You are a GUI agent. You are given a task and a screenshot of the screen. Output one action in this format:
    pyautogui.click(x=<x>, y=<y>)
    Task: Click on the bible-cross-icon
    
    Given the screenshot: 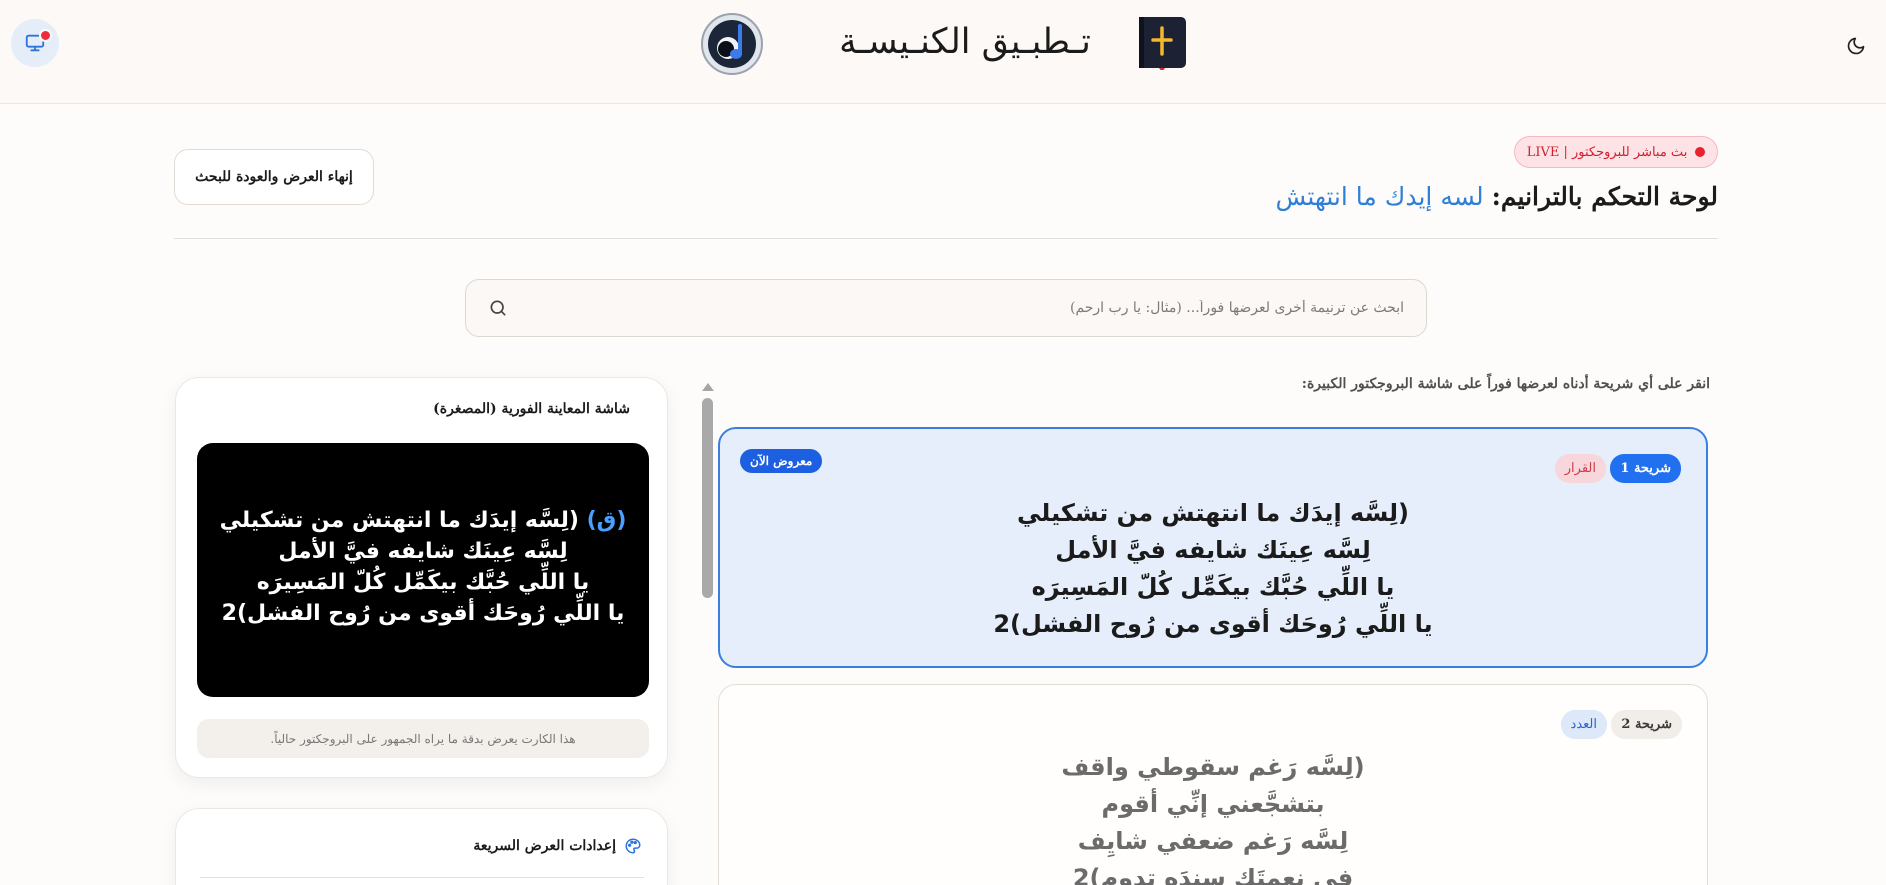 What is the action you would take?
    pyautogui.click(x=1162, y=43)
    